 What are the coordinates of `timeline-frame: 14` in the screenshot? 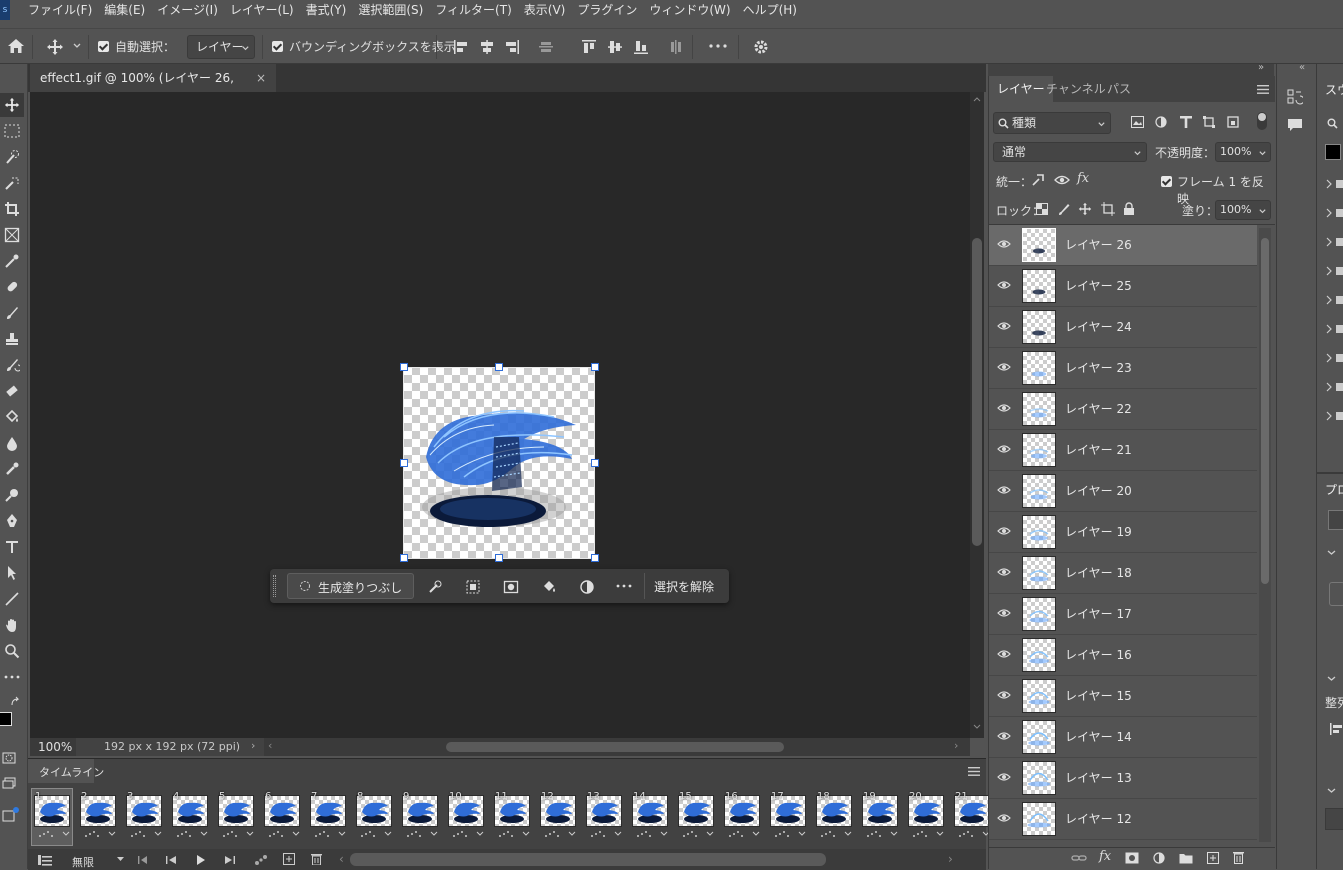 It's located at (650, 817).